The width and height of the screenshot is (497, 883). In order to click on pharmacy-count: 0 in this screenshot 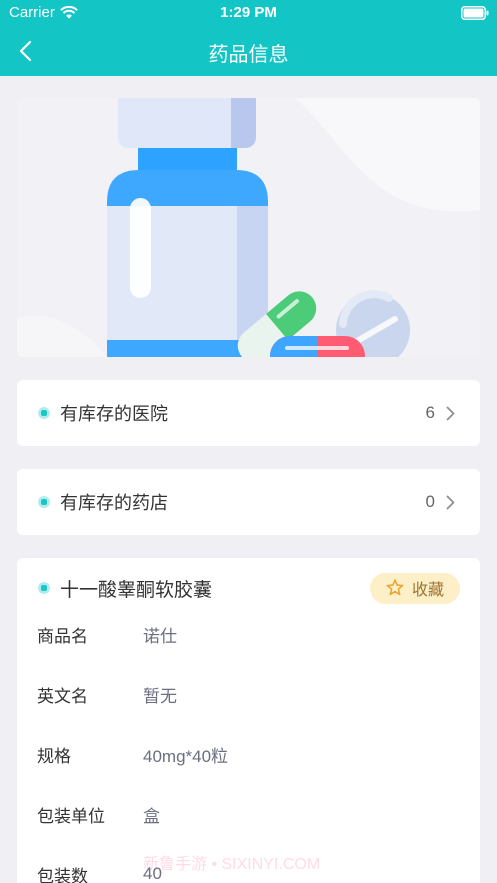, I will do `click(430, 501)`.